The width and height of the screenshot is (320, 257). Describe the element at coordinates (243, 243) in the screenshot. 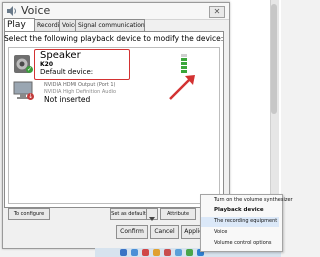

I see `menu-item-volume-control-options: Volume control options` at that location.